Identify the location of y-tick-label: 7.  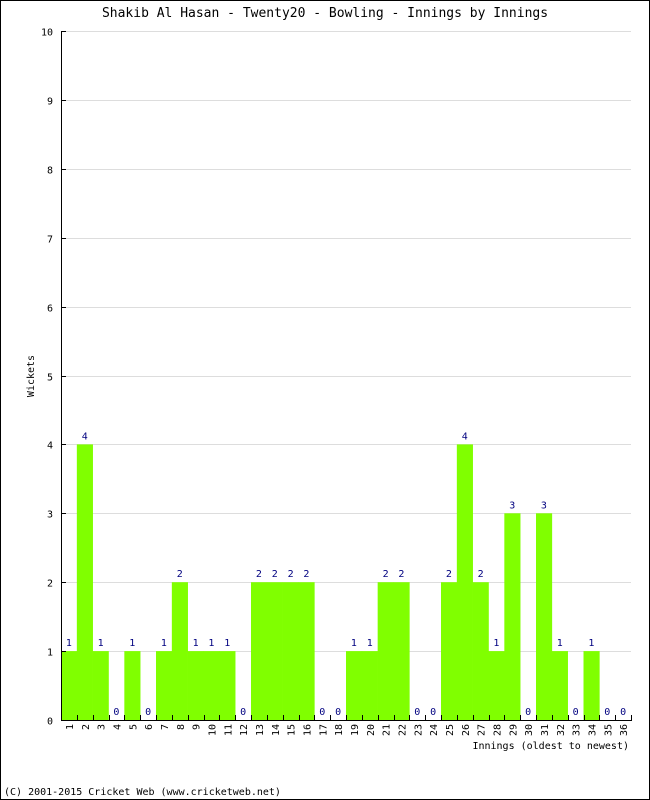
(50, 240).